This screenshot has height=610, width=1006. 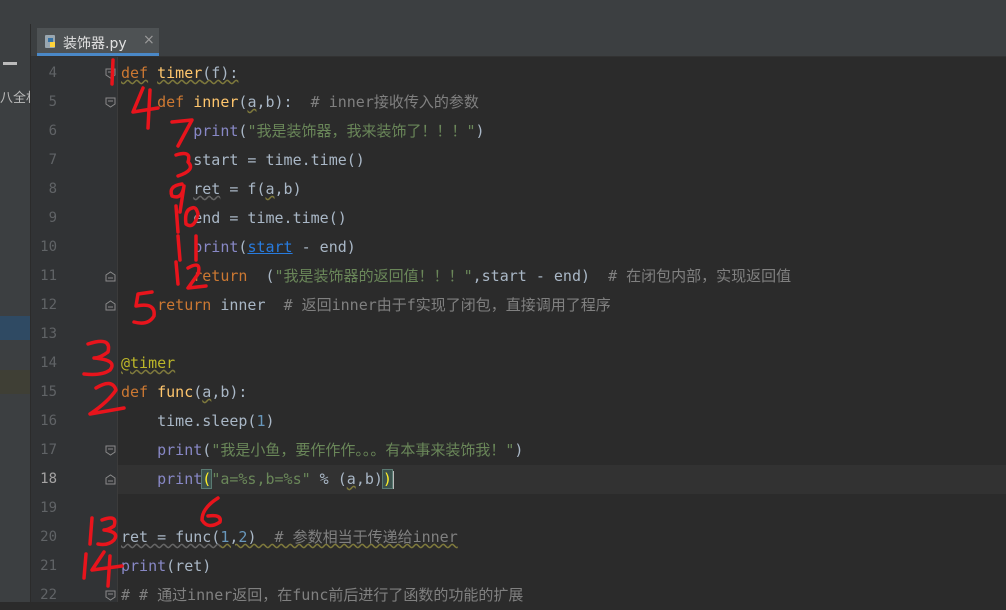 What do you see at coordinates (562, 421) in the screenshot?
I see `code-line: time.sleep(1)` at bounding box center [562, 421].